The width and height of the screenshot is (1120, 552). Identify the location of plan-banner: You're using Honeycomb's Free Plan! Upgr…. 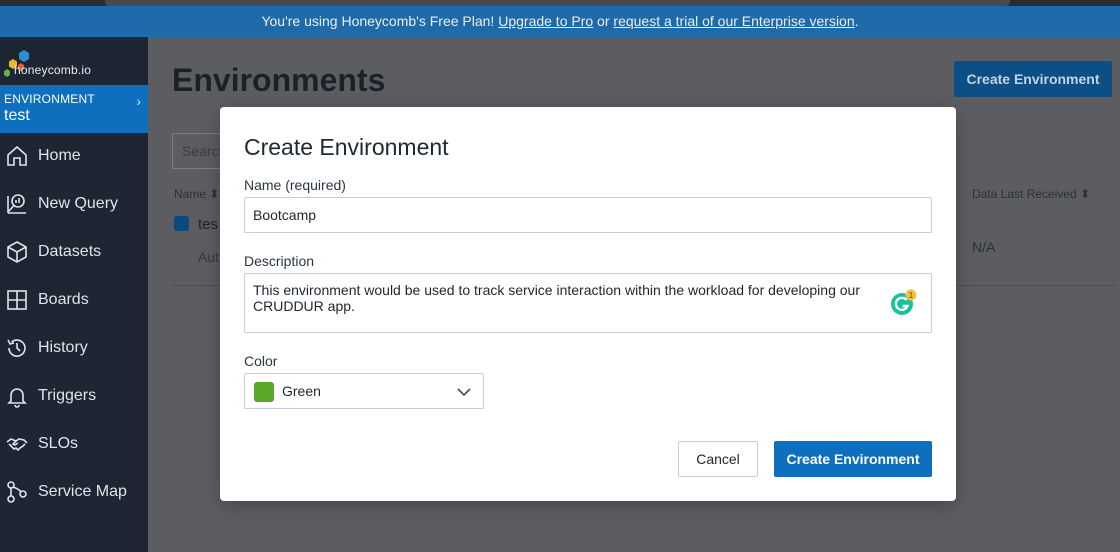
(560, 21).